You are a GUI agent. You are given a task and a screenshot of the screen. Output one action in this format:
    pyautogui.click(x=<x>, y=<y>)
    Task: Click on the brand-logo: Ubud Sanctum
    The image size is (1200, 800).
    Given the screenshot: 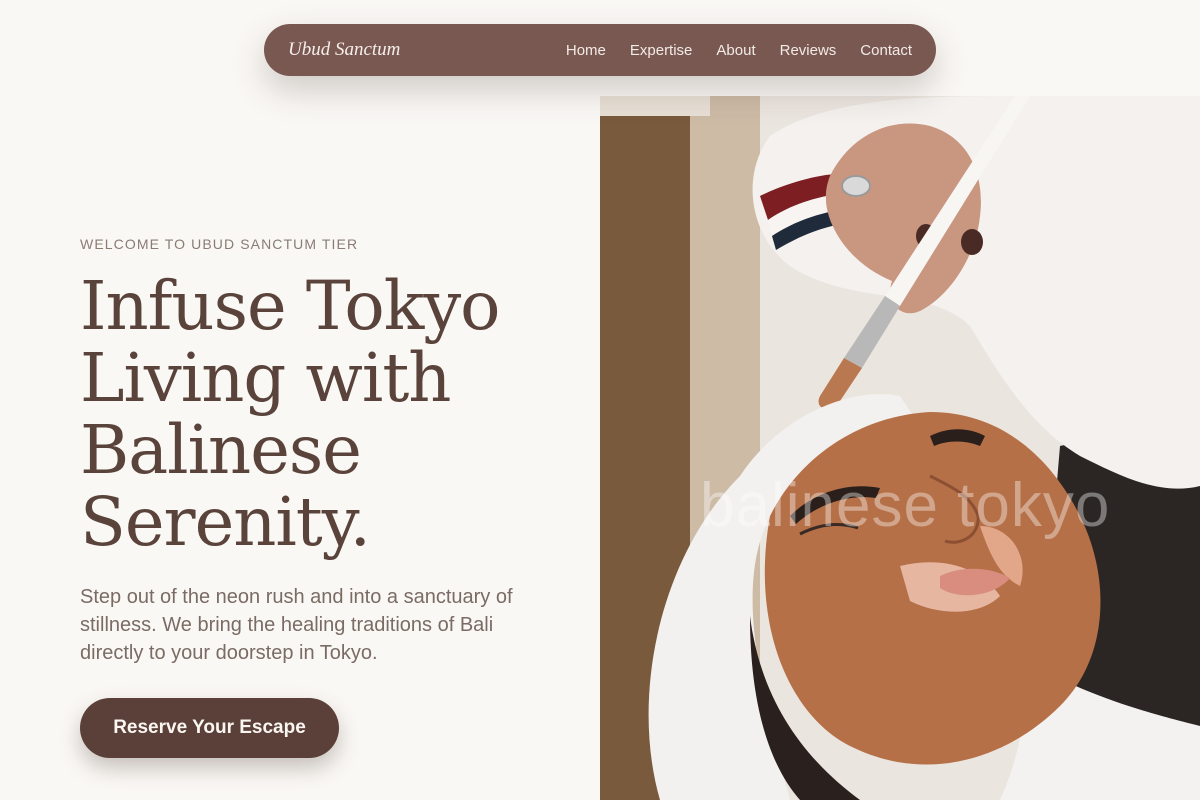 What is the action you would take?
    pyautogui.click(x=344, y=50)
    